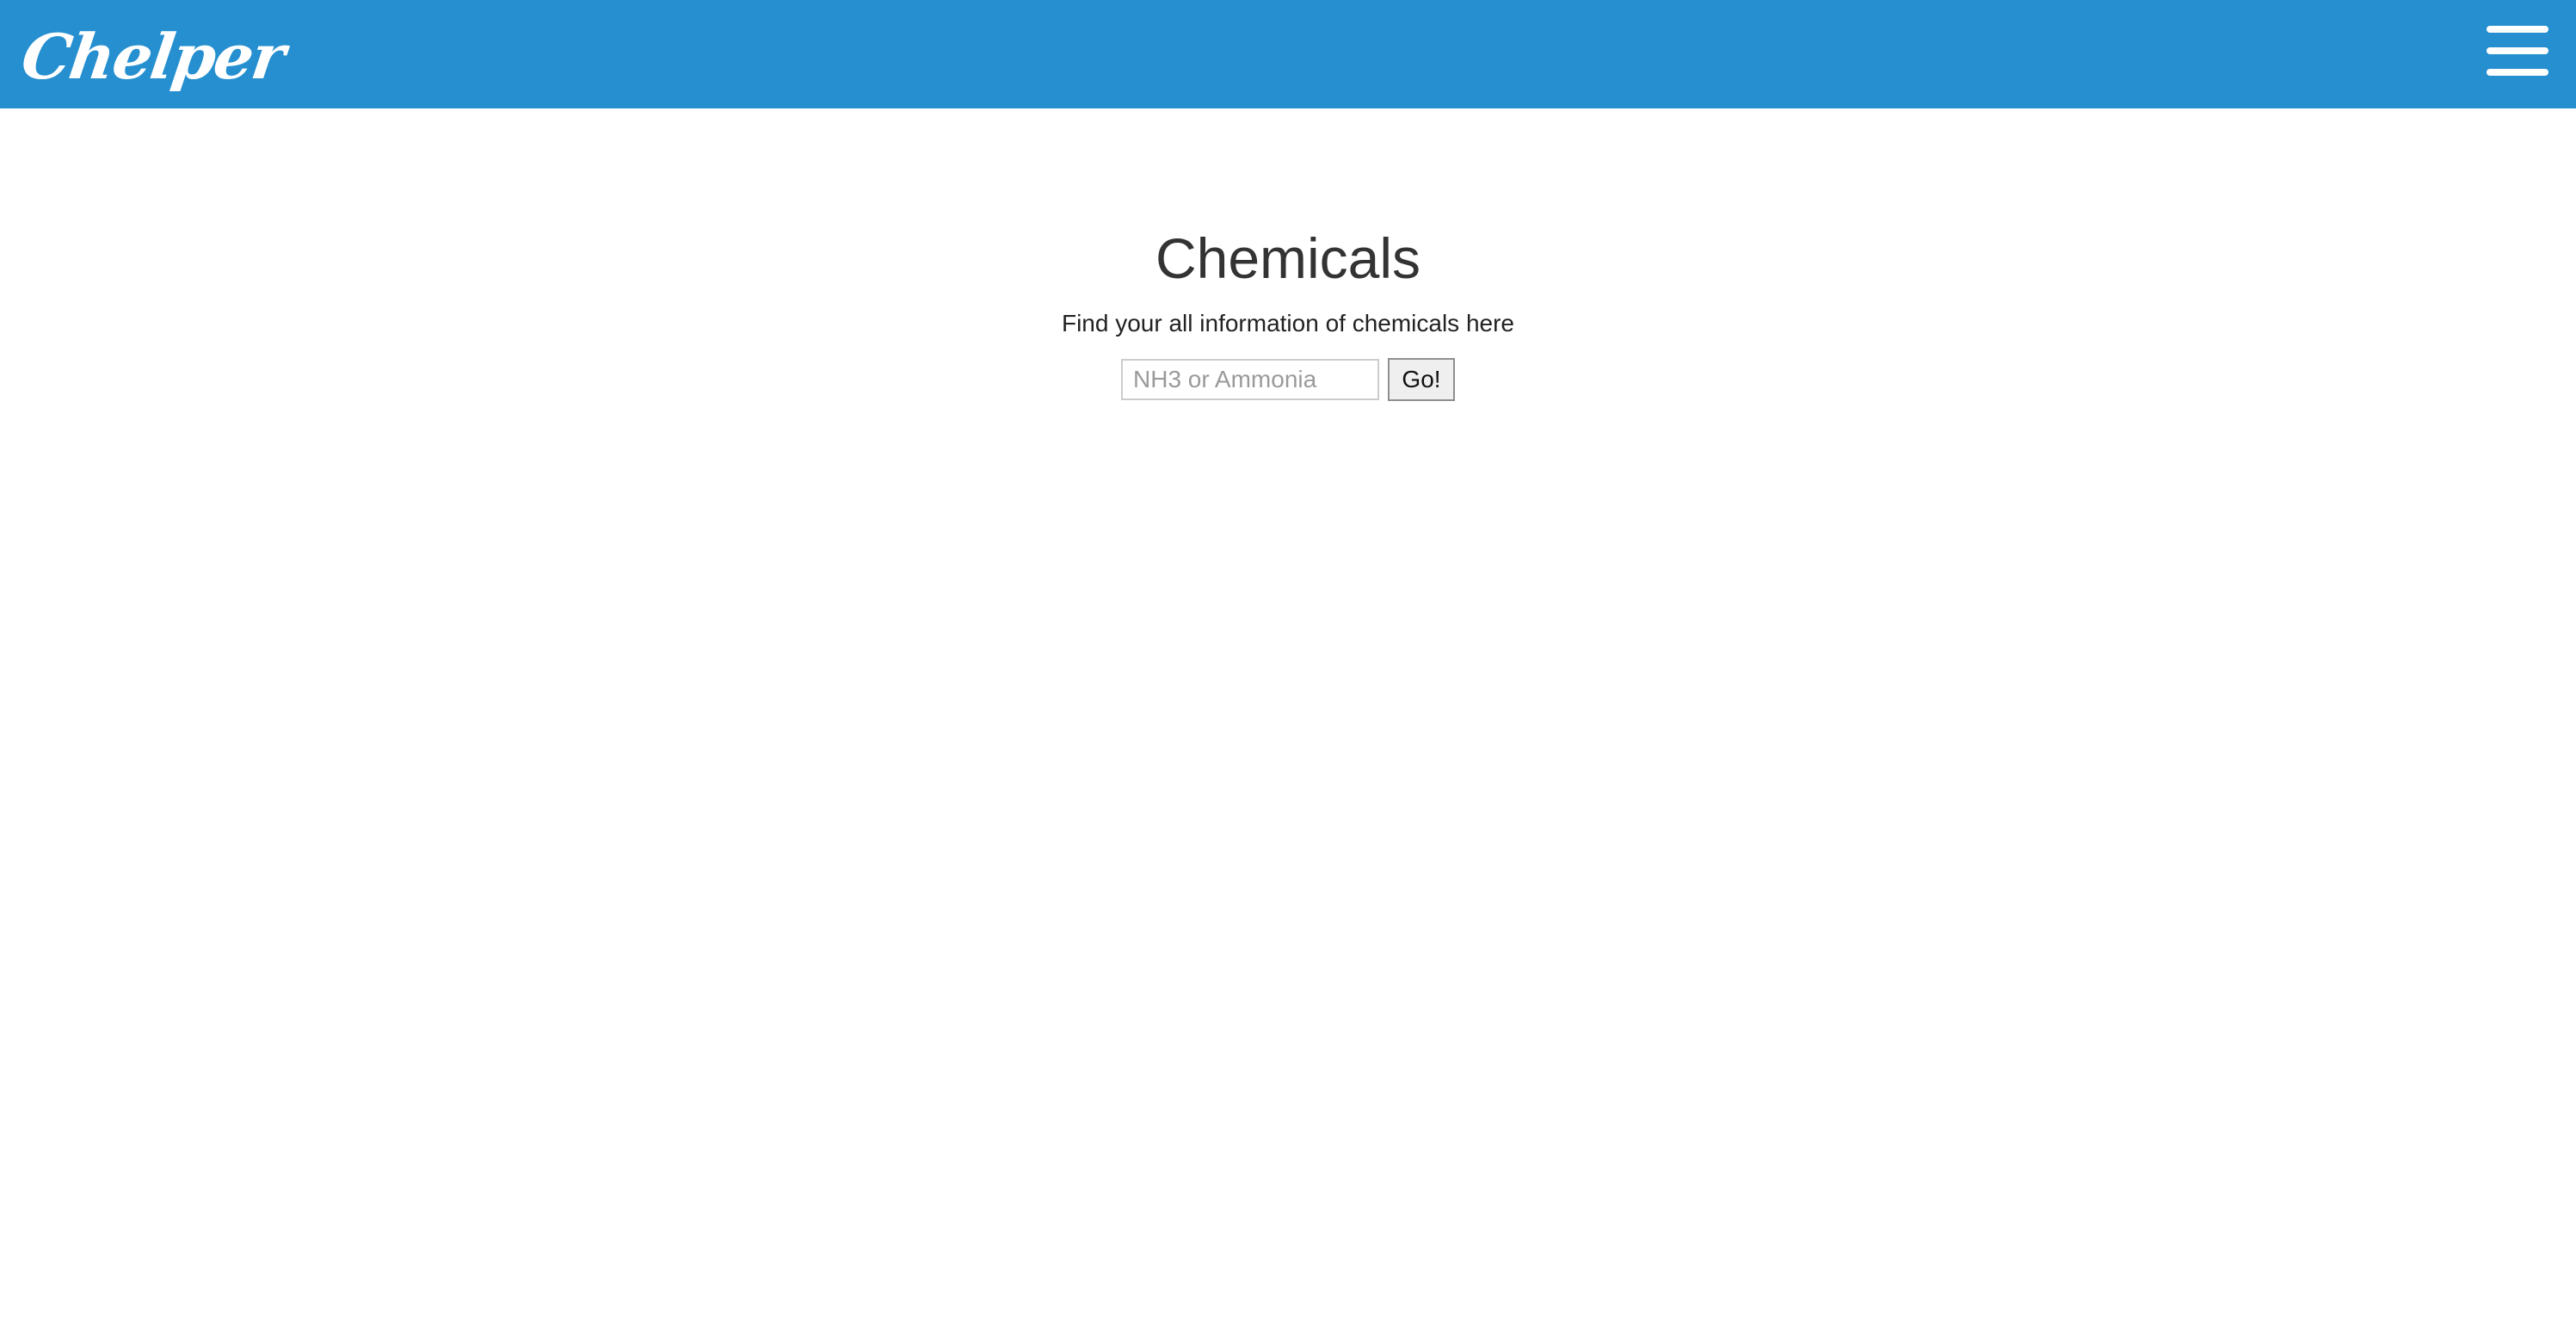  Describe the element at coordinates (1288, 258) in the screenshot. I see `page-title: Chemicals` at that location.